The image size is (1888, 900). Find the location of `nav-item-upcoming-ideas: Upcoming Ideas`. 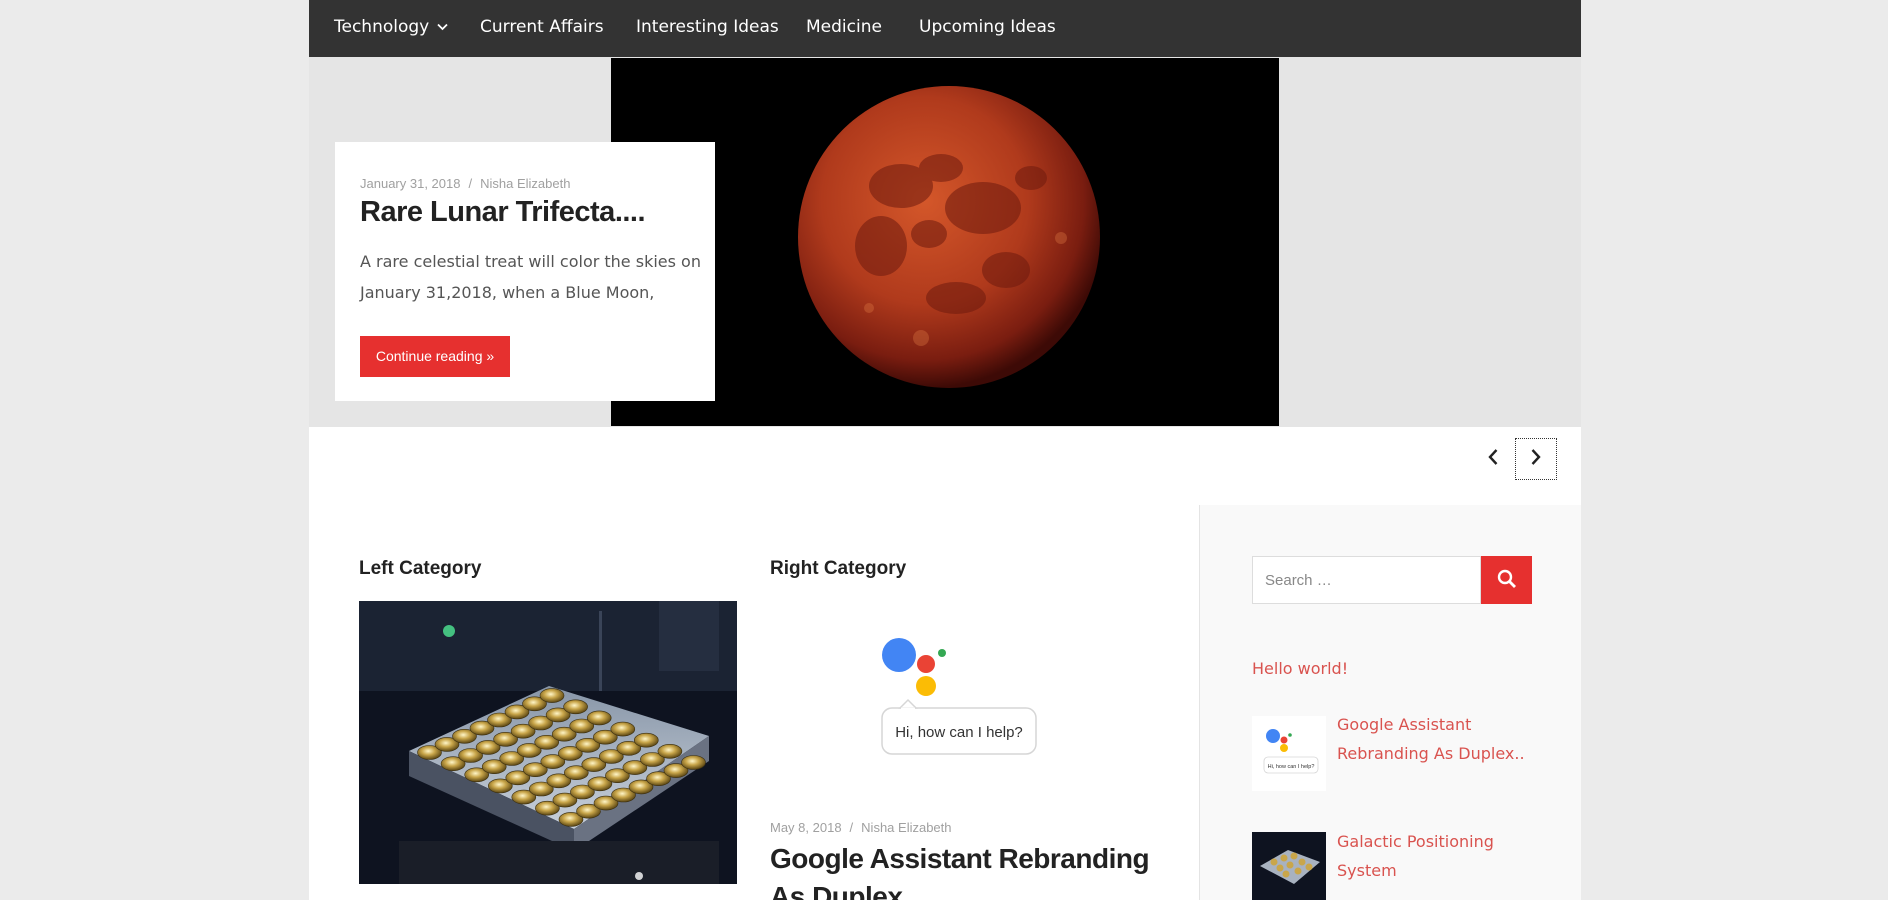

nav-item-upcoming-ideas: Upcoming Ideas is located at coordinates (987, 28).